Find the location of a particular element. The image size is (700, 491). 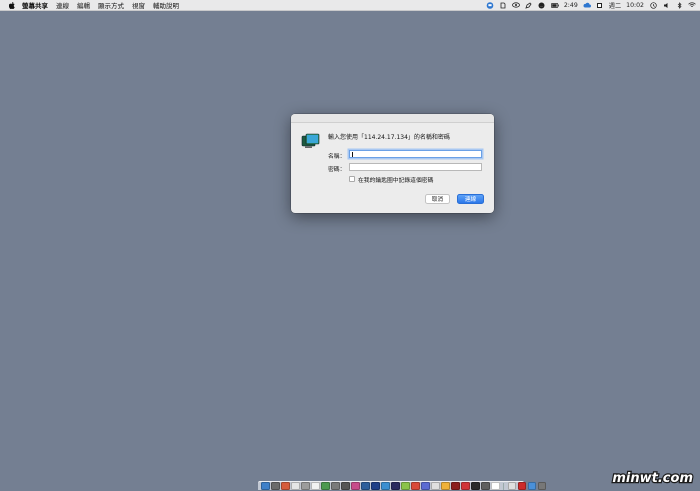

screen-sharing-app-icon is located at coordinates (310, 141).